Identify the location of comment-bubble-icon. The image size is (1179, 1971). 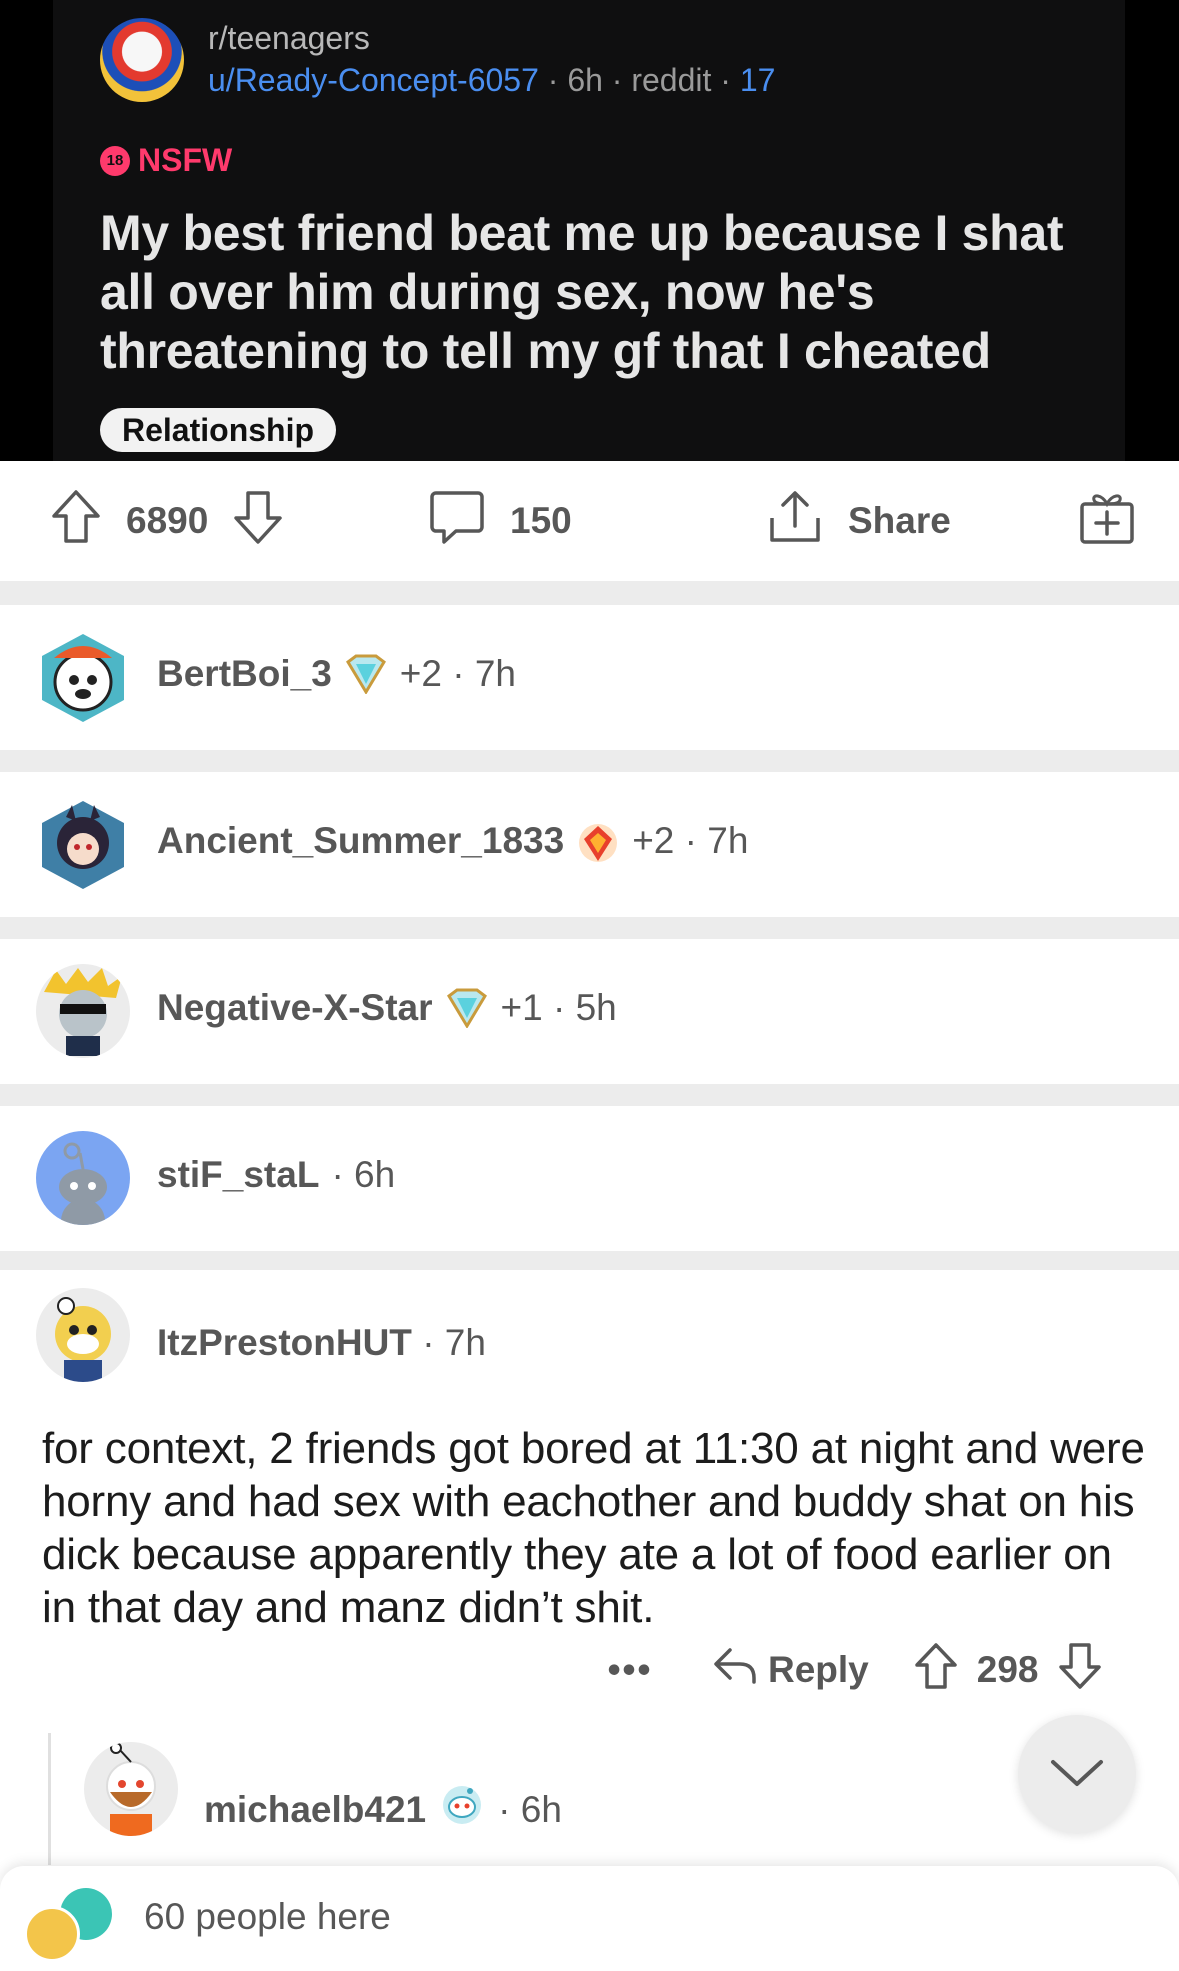
(457, 521).